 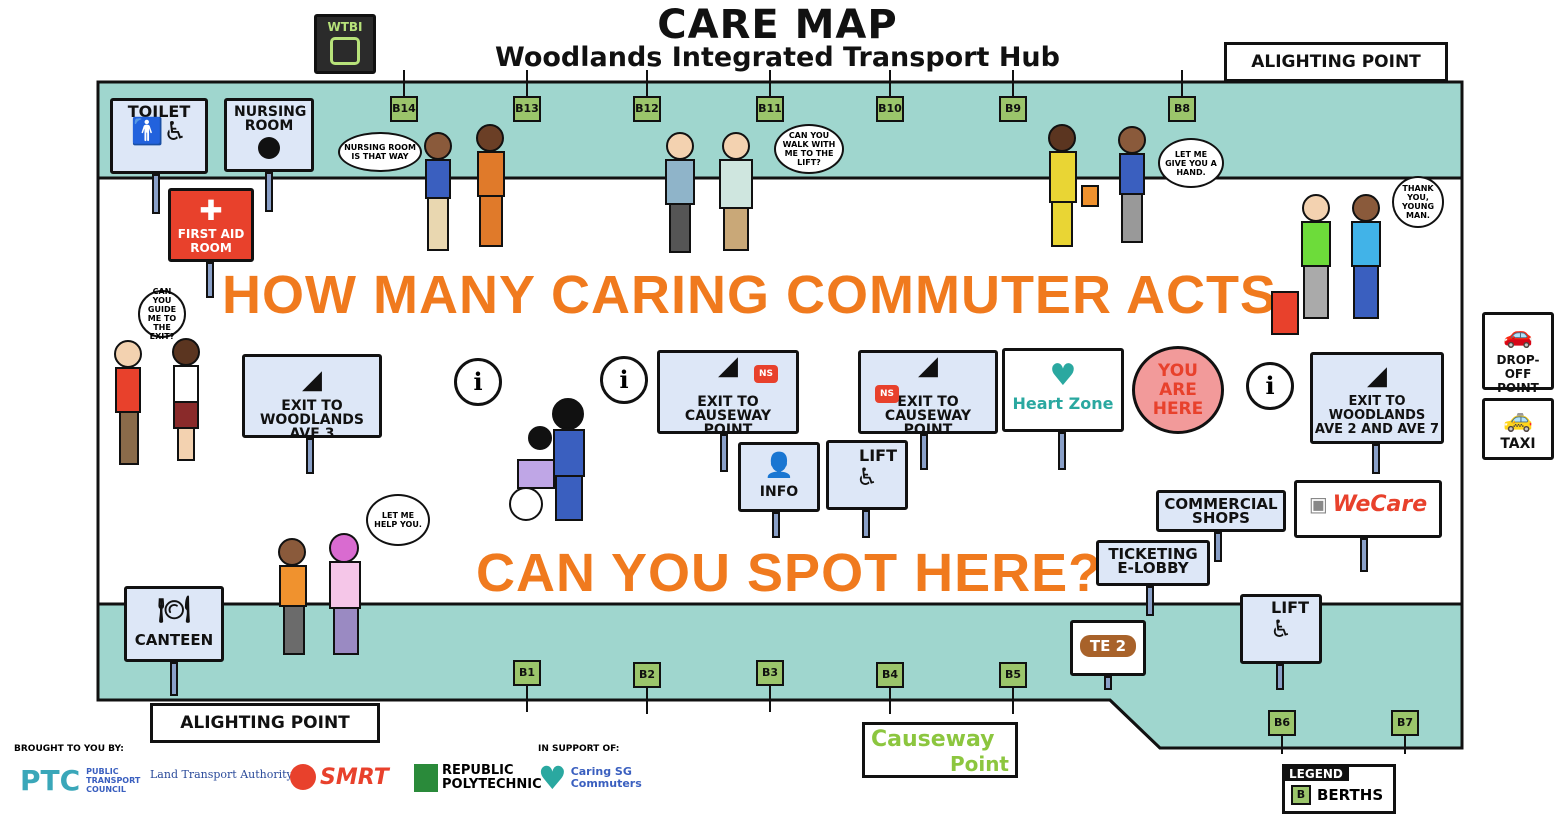 I want to click on causeway-word: Causeway, so click(x=933, y=739).